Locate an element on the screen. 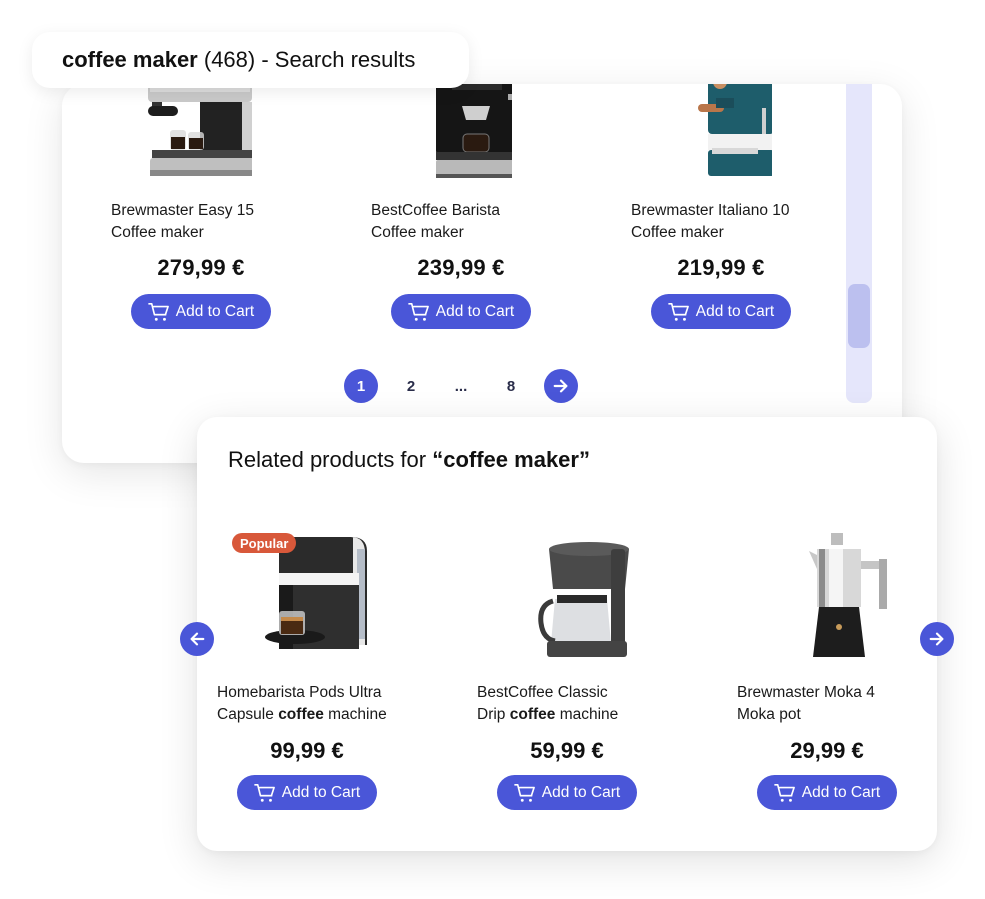  drip-coffee-maker-icon is located at coordinates (557, 599).